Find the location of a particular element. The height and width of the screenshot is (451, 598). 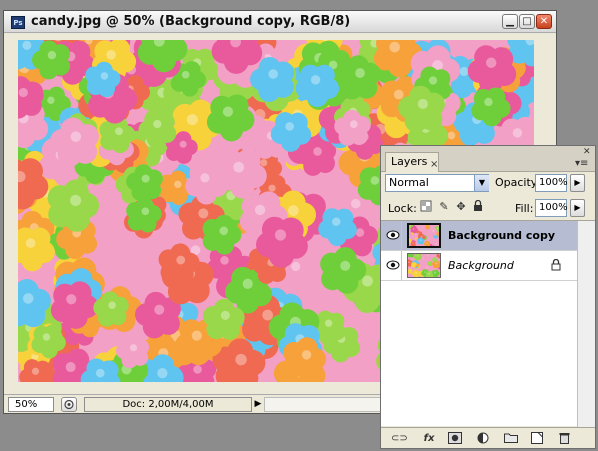

tab-close-icon: × is located at coordinates (434, 164).